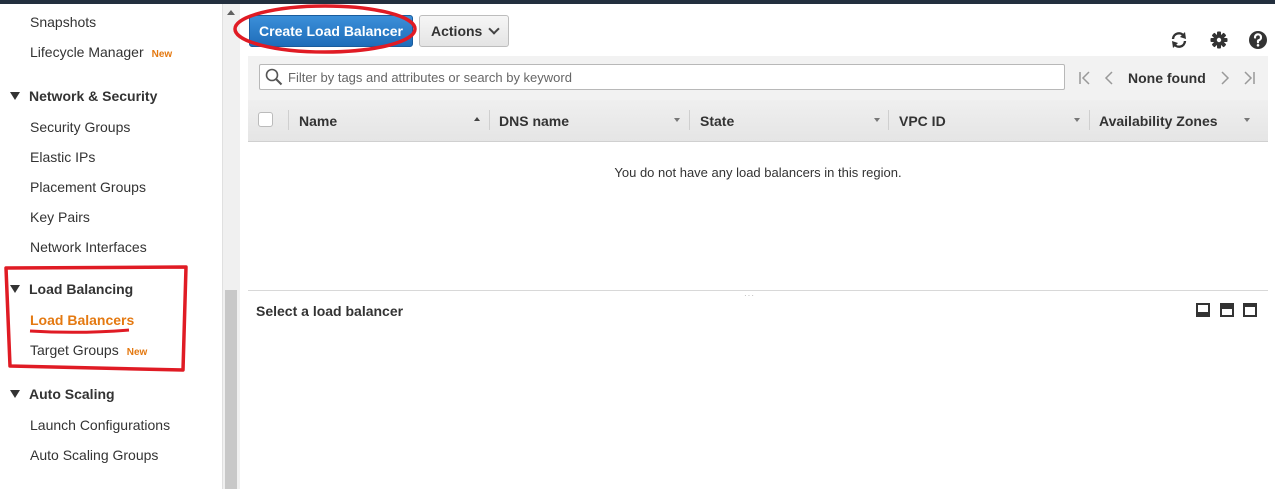 The width and height of the screenshot is (1275, 489). I want to click on sidebar-item-label: Lifecycle Manager, so click(87, 52).